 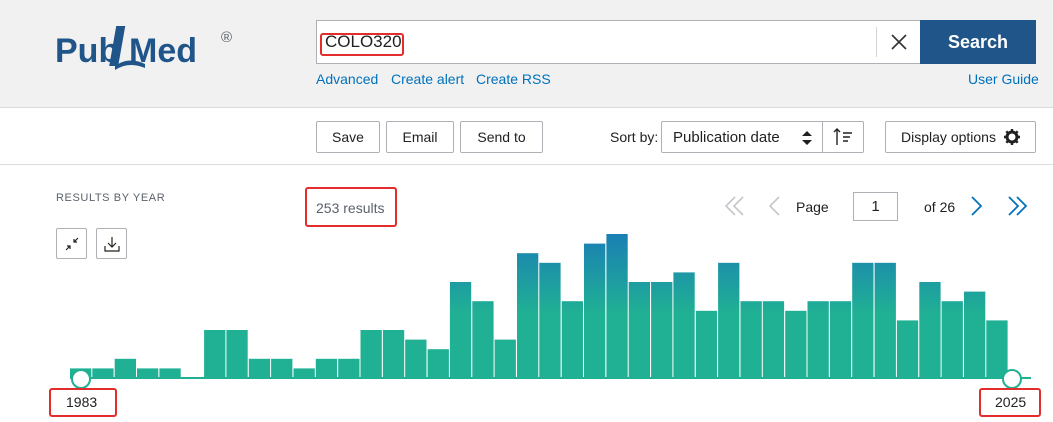 What do you see at coordinates (282, 368) in the screenshot?
I see `histogram-bar-1992` at bounding box center [282, 368].